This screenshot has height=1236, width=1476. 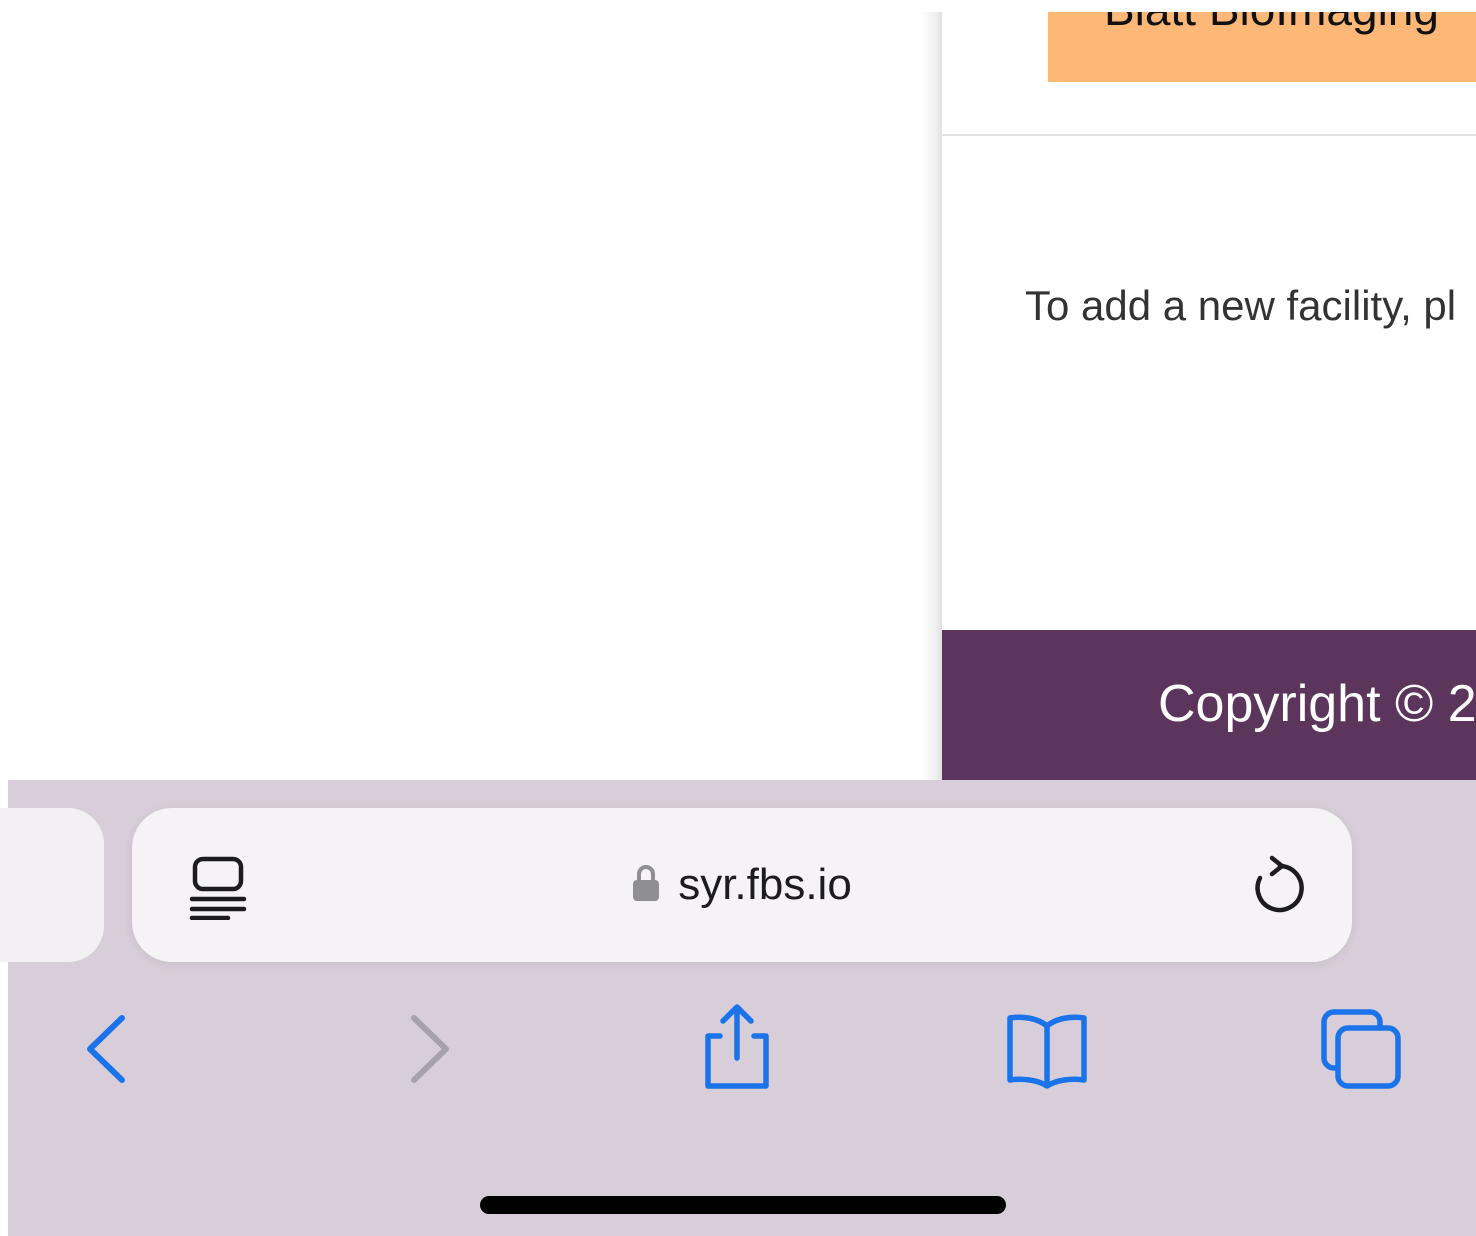 I want to click on section-divider, so click(x=1209, y=135).